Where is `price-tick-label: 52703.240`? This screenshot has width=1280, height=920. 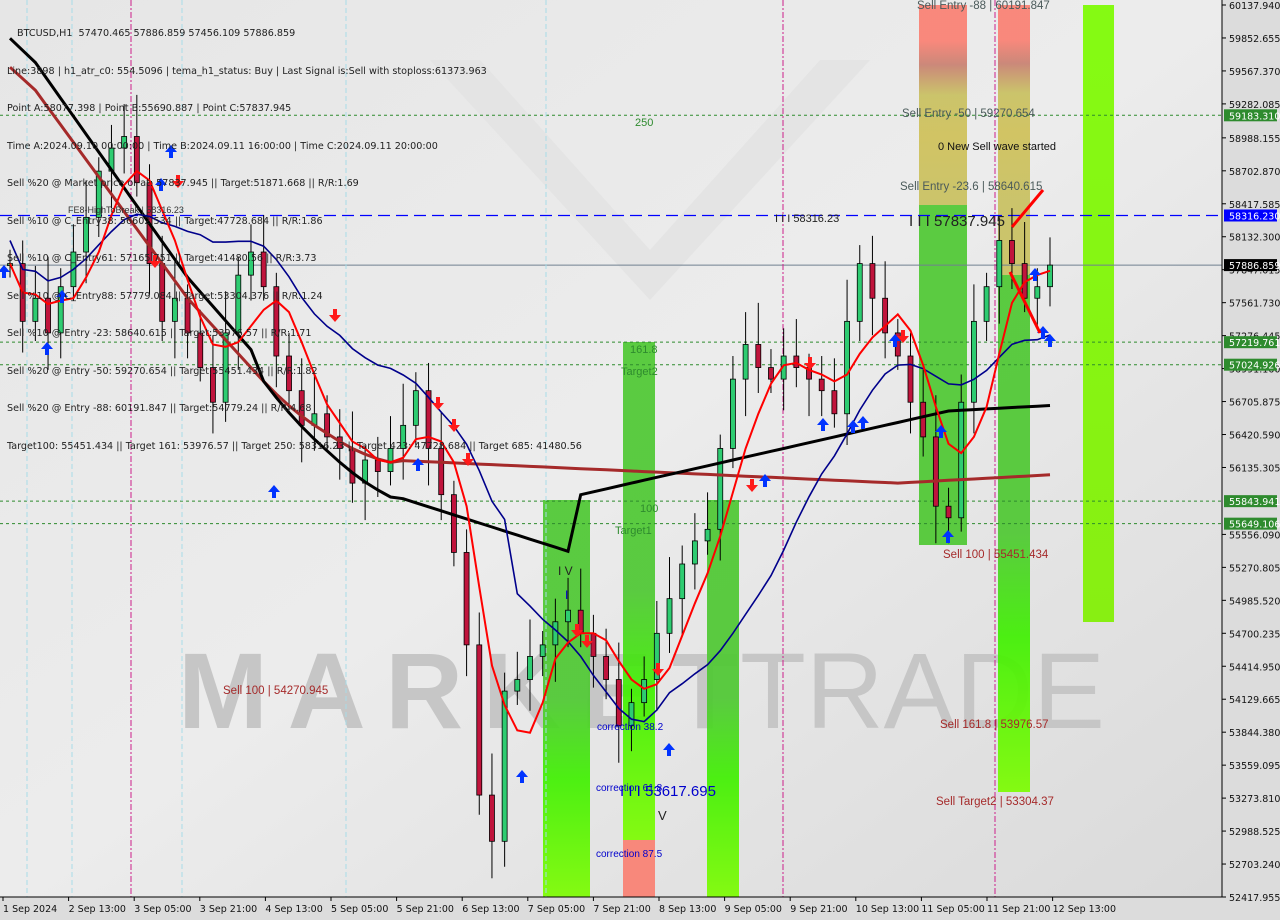 price-tick-label: 52703.240 is located at coordinates (1254, 865).